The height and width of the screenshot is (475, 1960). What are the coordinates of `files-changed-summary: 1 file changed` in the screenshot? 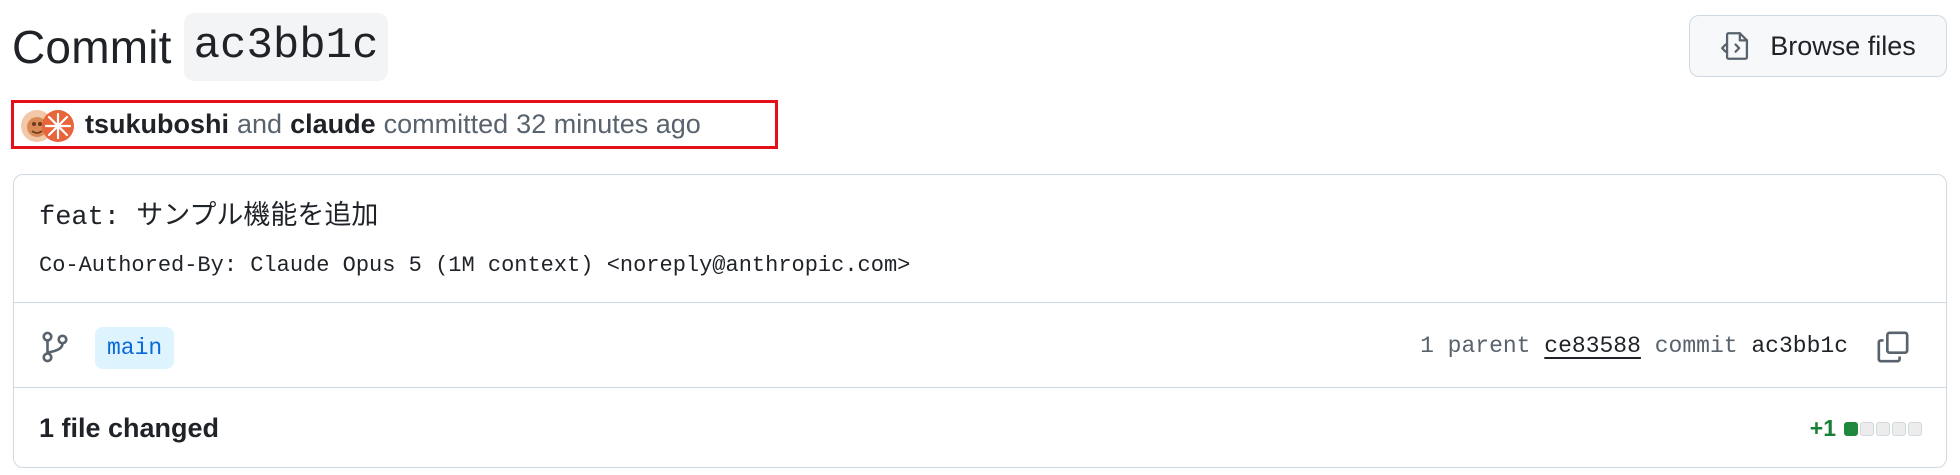 It's located at (129, 428).